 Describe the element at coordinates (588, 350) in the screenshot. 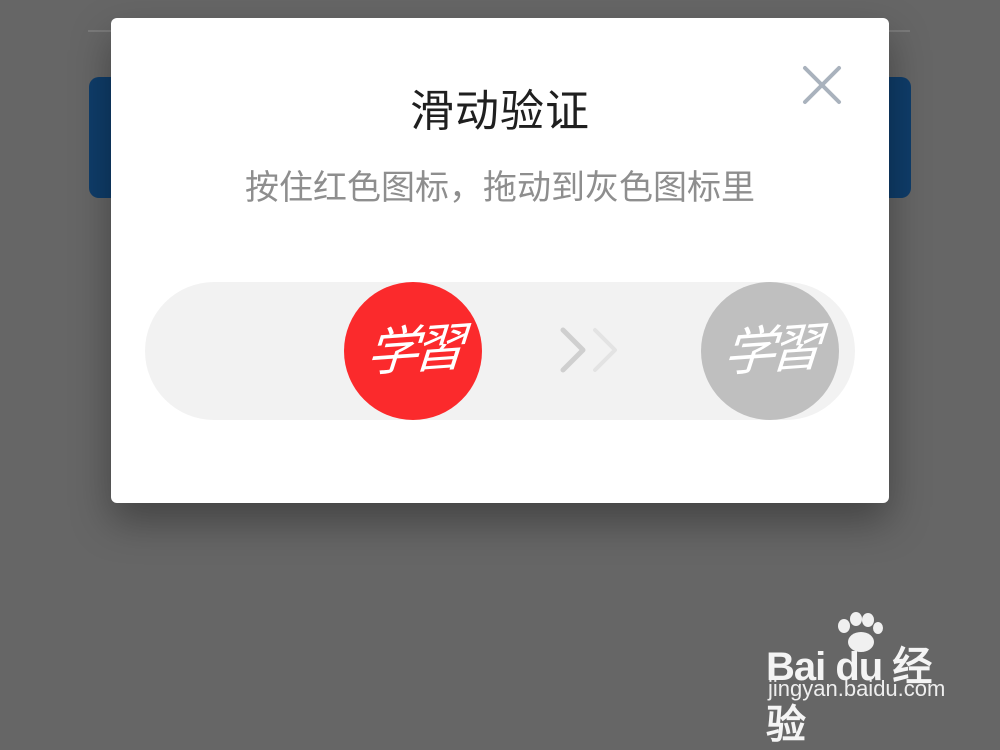

I see `double-chevron-right-icon` at that location.